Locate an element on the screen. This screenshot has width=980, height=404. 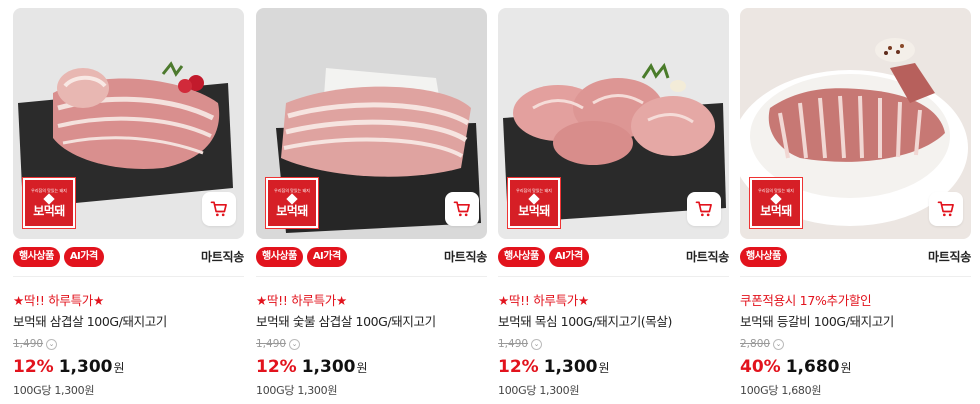
original-price-row: 2,800 ⌄ is located at coordinates (762, 344).